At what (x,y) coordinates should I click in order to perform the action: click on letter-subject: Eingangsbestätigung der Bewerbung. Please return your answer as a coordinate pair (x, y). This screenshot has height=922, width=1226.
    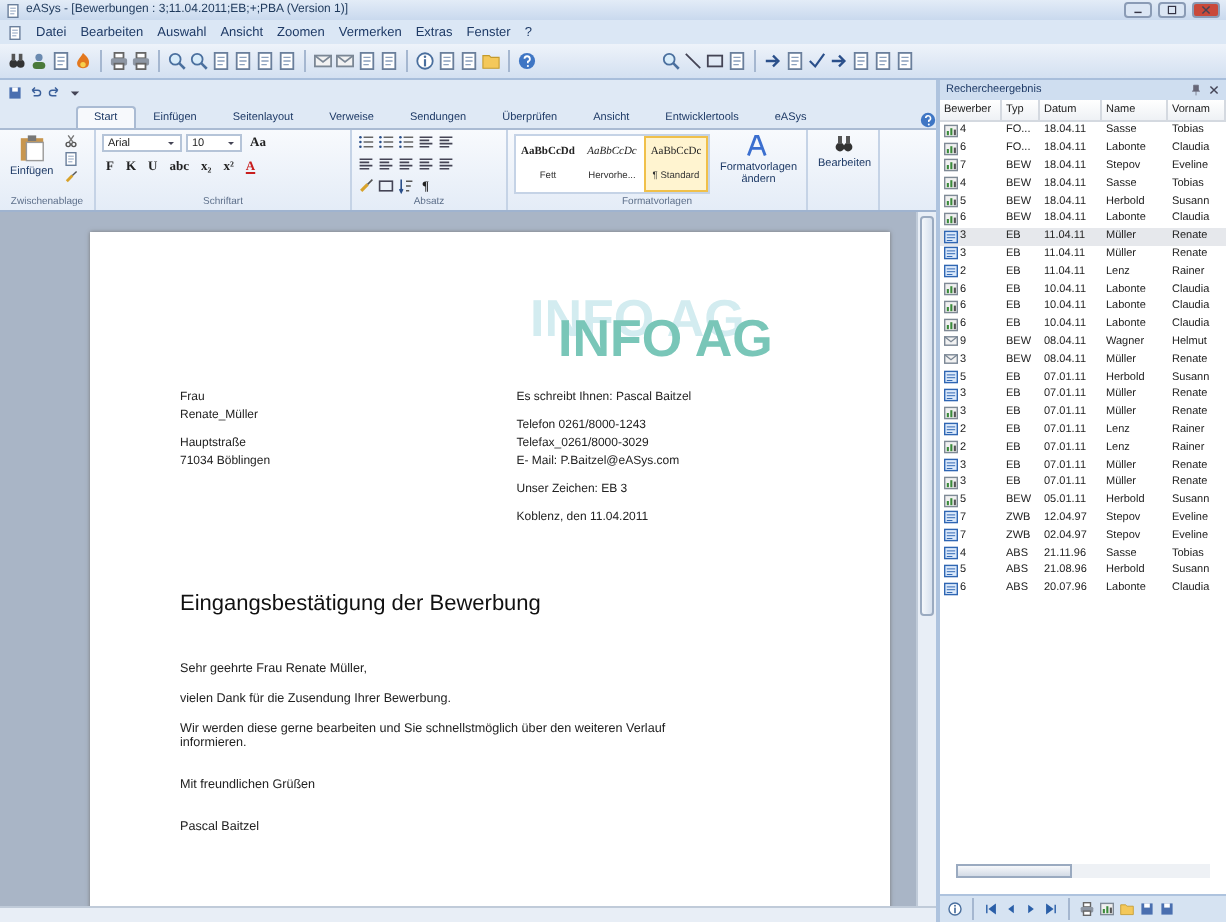
    Looking at the image, I should click on (361, 604).